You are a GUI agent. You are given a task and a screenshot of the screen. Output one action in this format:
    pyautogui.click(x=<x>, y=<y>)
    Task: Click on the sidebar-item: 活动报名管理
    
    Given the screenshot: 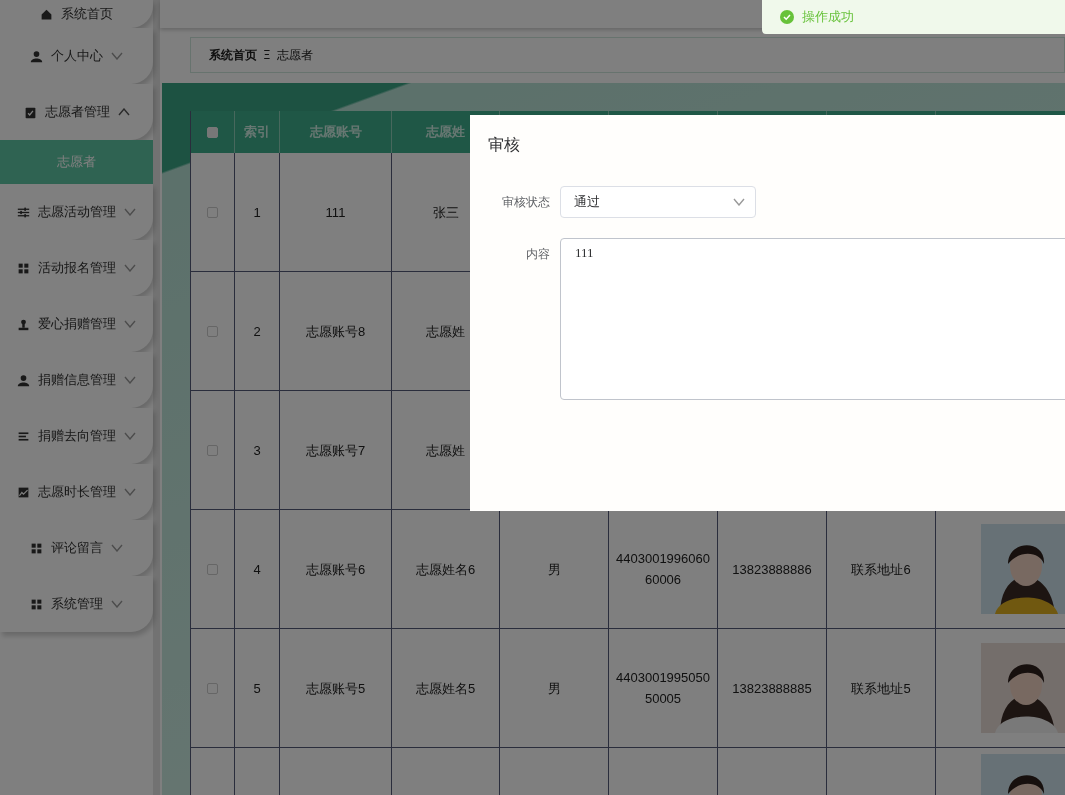 What is the action you would take?
    pyautogui.click(x=76, y=268)
    